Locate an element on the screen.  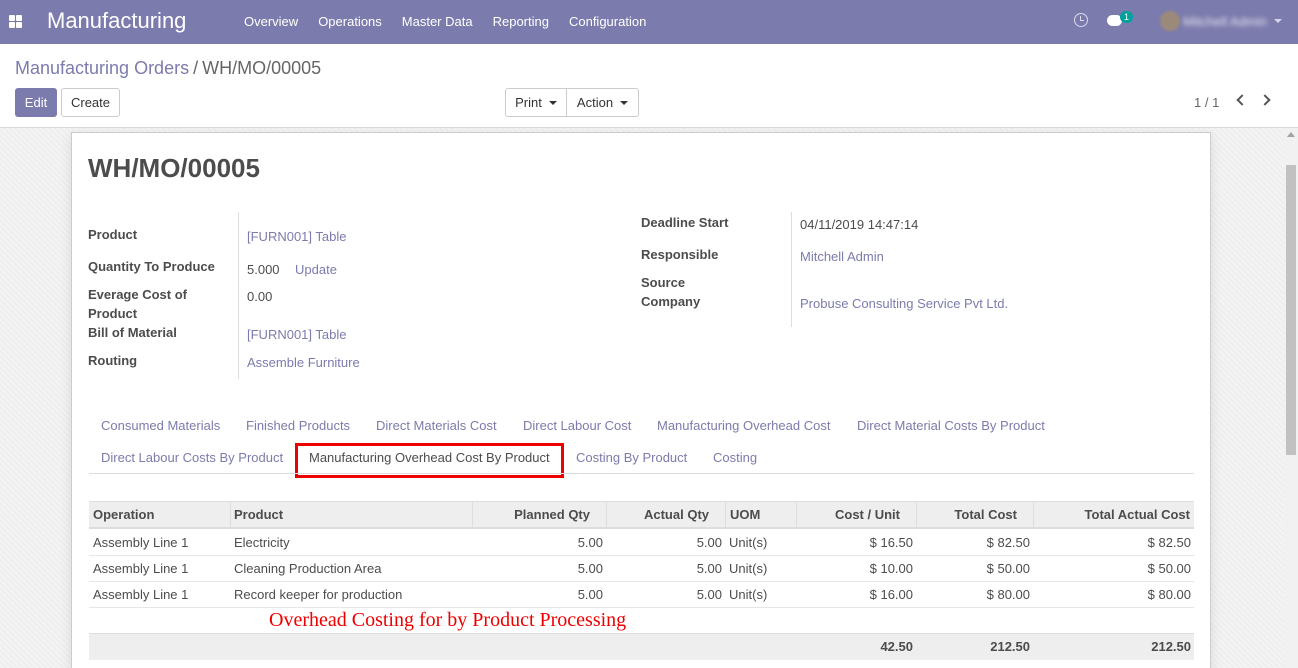
tab-finished-products: Finished Products is located at coordinates (298, 425).